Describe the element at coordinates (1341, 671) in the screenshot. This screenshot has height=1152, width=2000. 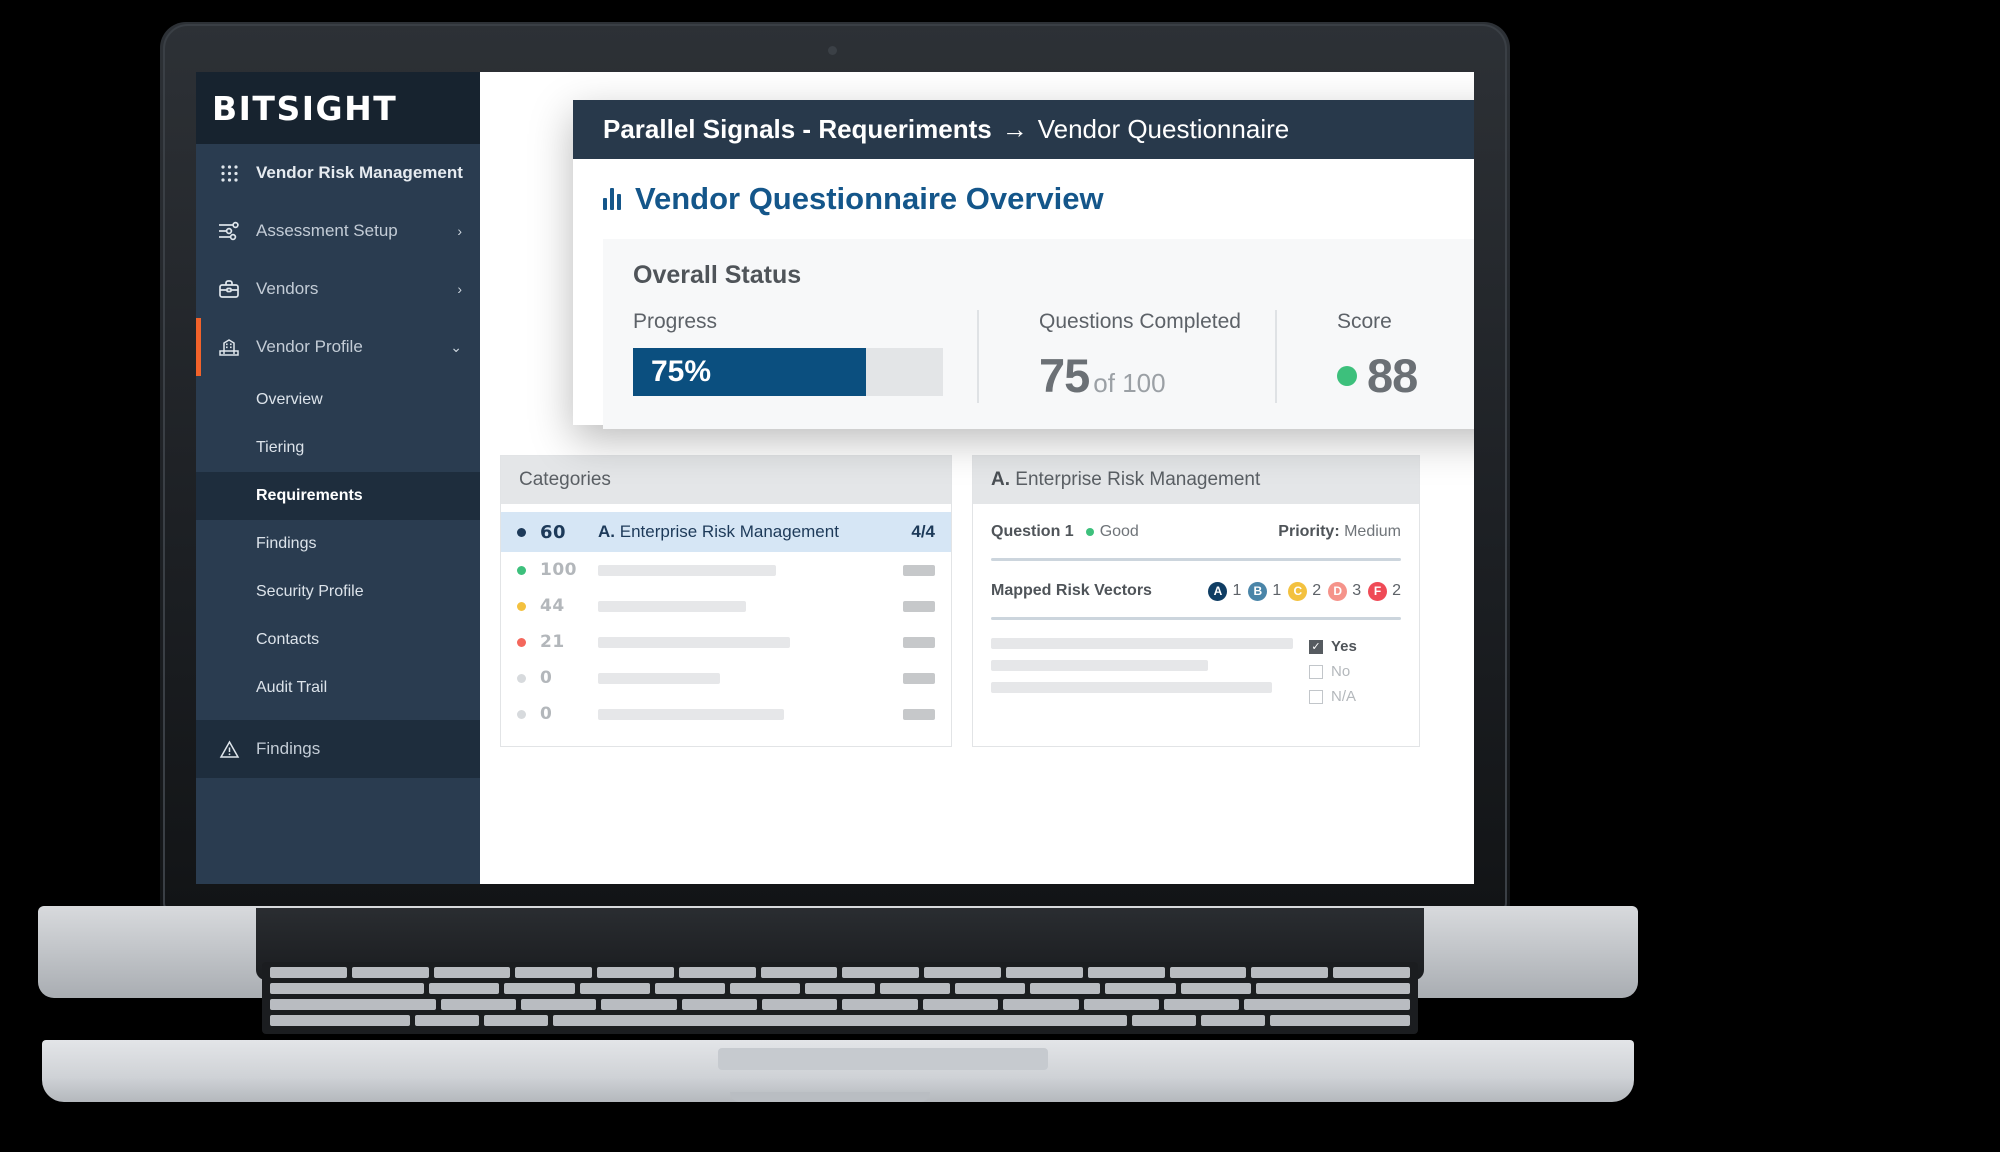
I see `answer-choice-label: No` at that location.